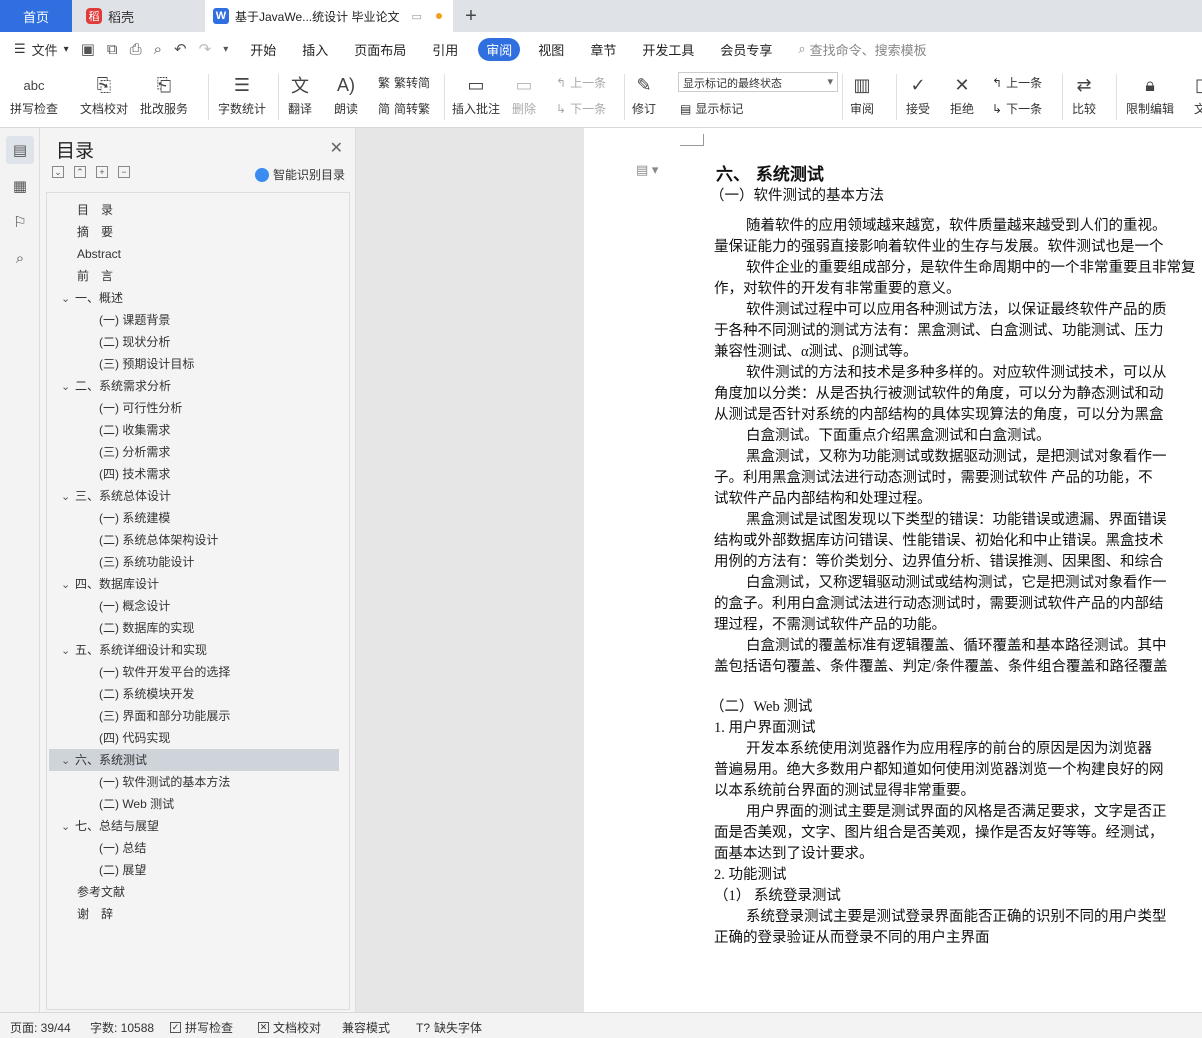 This screenshot has height=1038, width=1202. I want to click on word-count-button: ☰ 字数统计, so click(242, 93).